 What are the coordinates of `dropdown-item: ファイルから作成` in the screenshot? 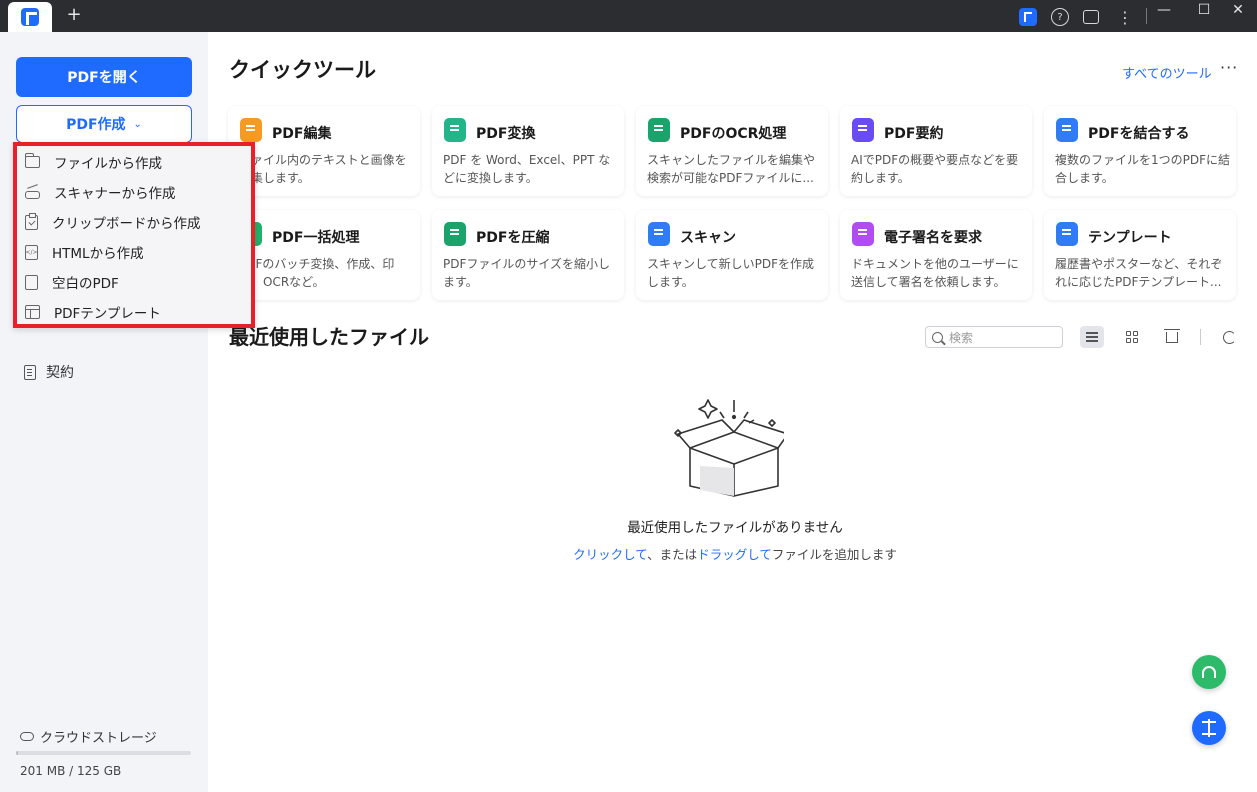 It's located at (93, 162).